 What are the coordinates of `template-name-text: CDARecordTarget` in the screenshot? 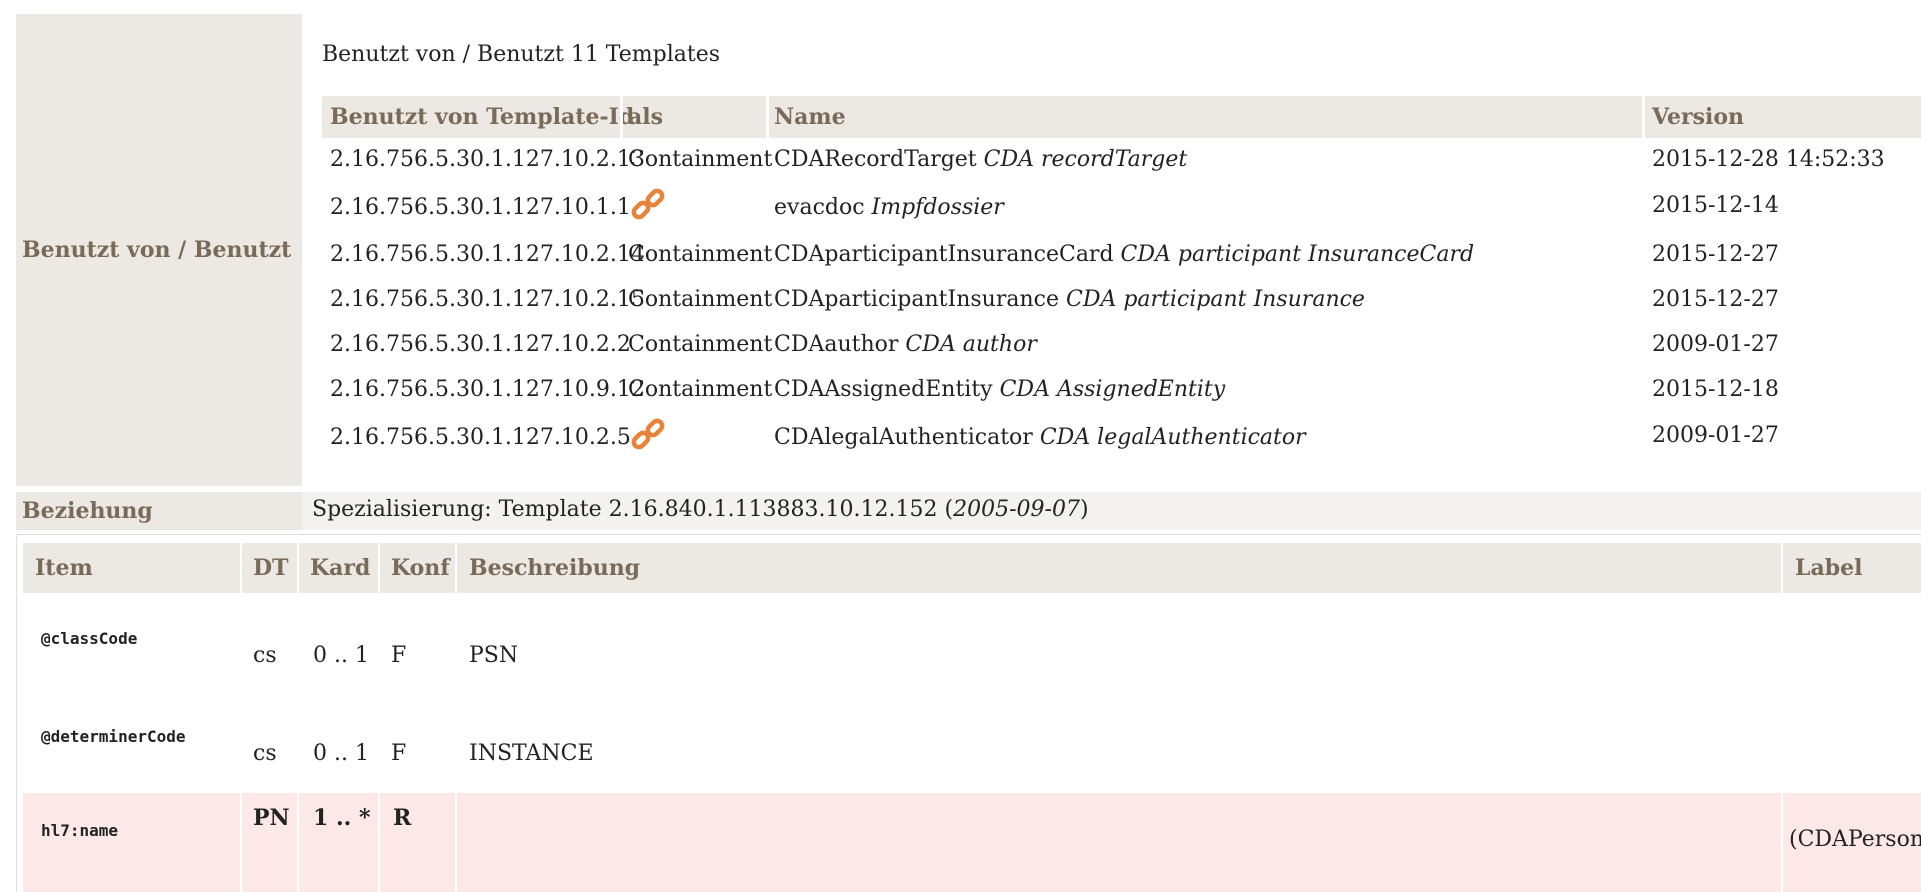 It's located at (875, 159).